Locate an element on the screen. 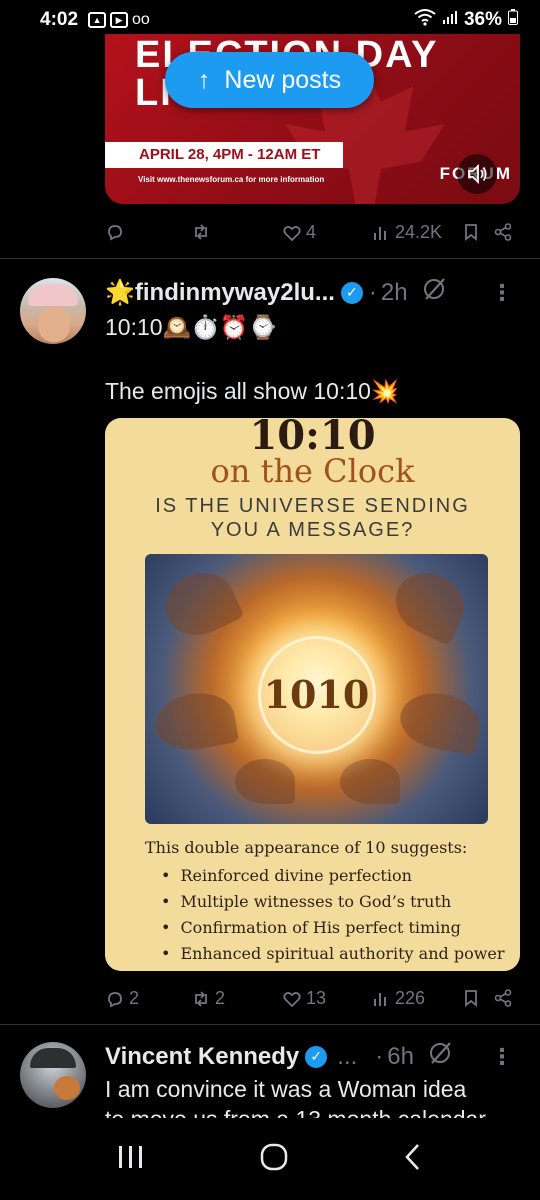 Image resolution: width=540 pixels, height=1200 pixels. views-button: 226 is located at coordinates (398, 998).